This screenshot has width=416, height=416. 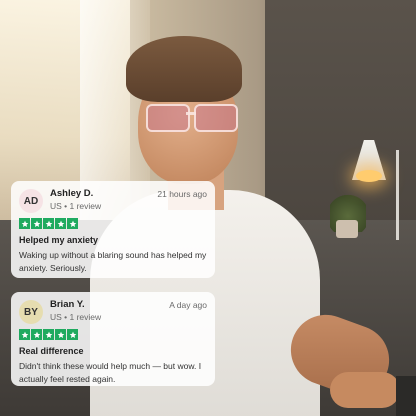 What do you see at coordinates (369, 176) in the screenshot?
I see `lamp-light` at bounding box center [369, 176].